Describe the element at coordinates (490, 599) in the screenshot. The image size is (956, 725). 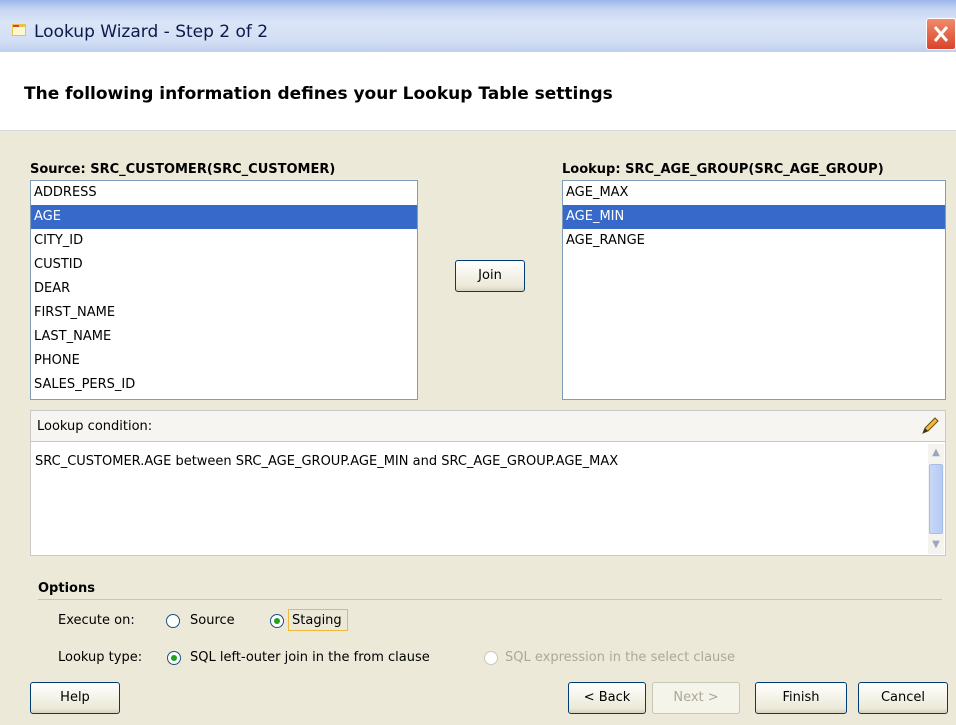
I see `options-divider` at that location.